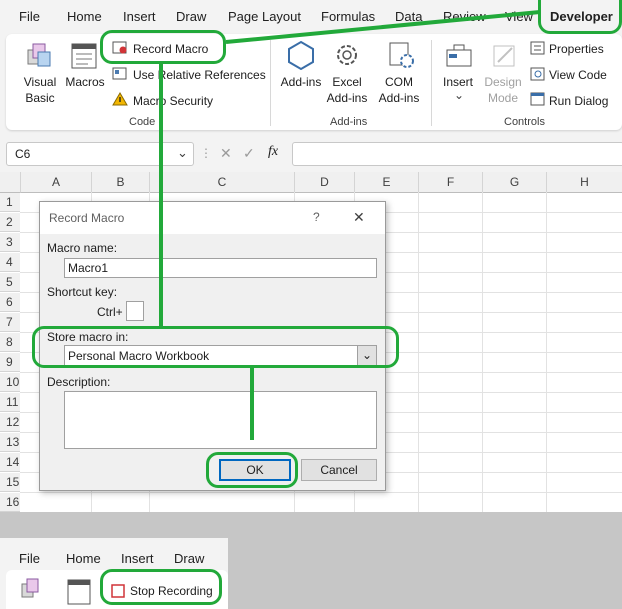 This screenshot has height=609, width=622. Describe the element at coordinates (220, 420) in the screenshot. I see `description-field` at that location.